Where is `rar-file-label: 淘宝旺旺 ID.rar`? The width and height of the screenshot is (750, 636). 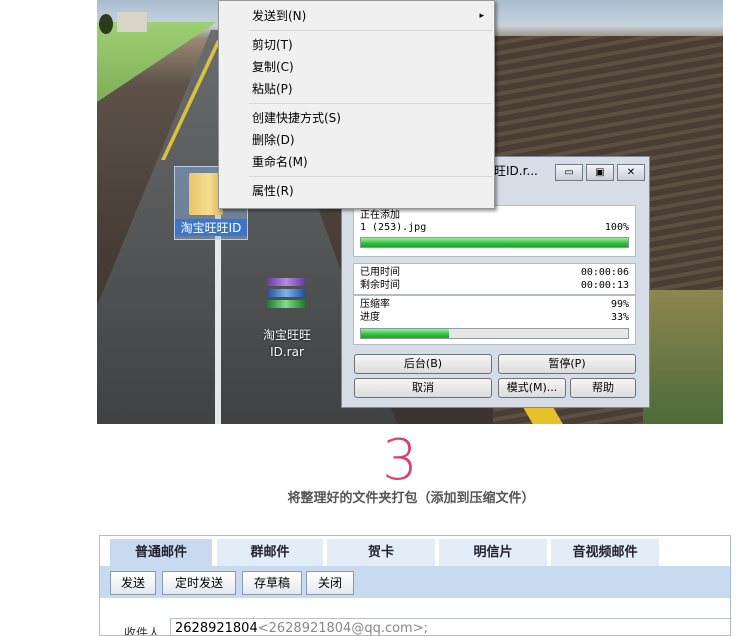
rar-file-label: 淘宝旺旺 ID.rar is located at coordinates (287, 344).